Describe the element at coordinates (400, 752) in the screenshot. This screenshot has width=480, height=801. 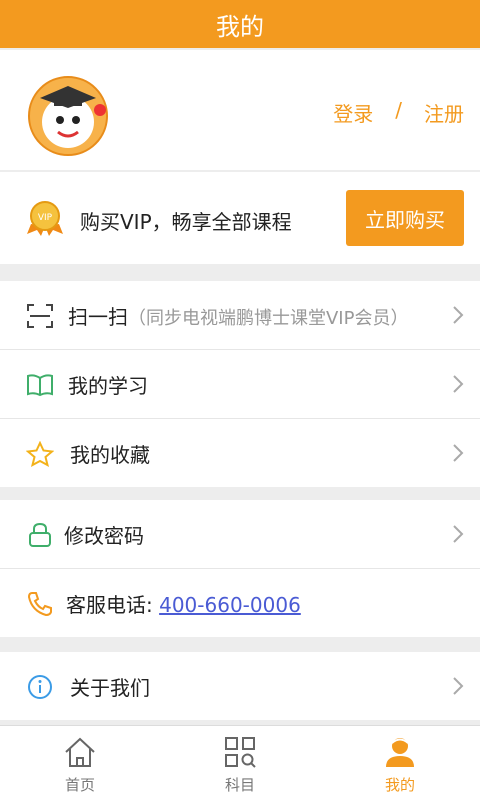
I see `user-icon` at that location.